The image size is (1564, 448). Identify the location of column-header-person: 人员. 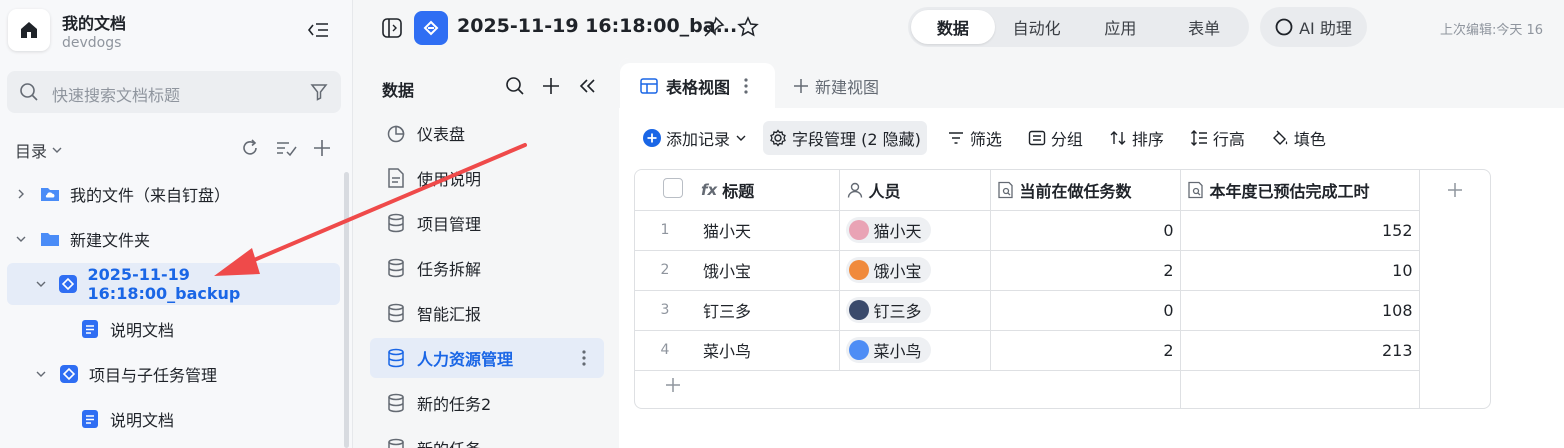
(915, 190).